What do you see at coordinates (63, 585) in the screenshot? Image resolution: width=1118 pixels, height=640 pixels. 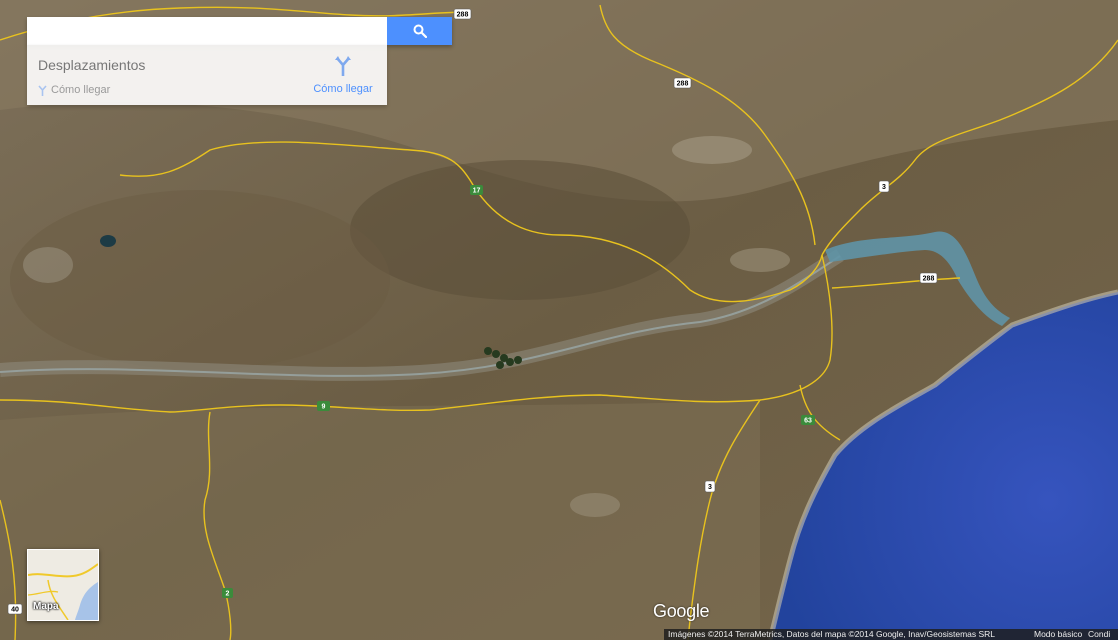 I see `map-layer-toggle: Mapa` at bounding box center [63, 585].